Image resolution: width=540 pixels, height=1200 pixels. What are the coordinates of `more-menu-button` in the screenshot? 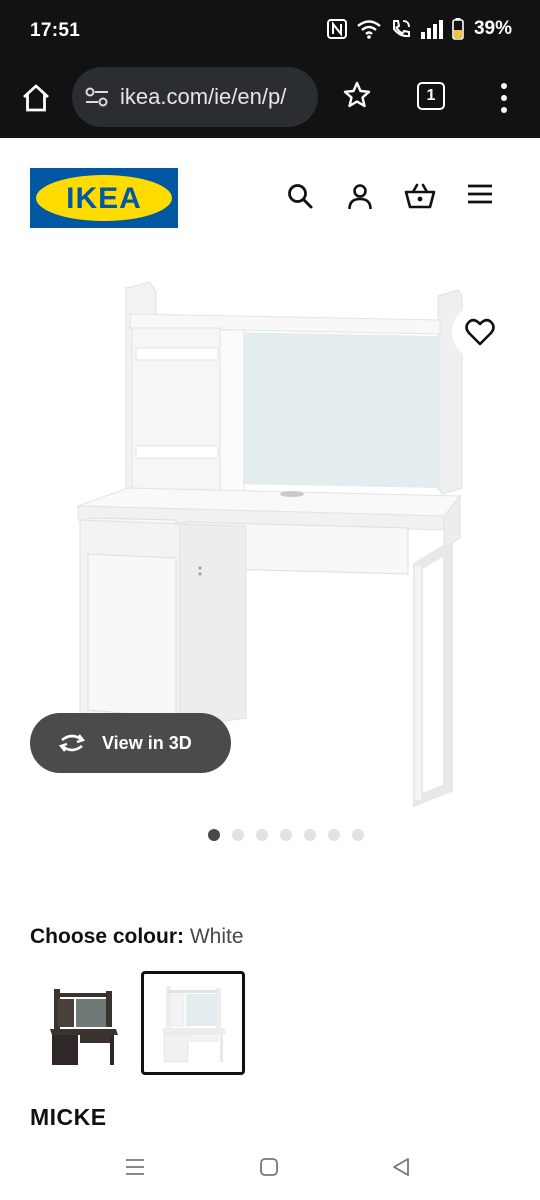 It's located at (504, 98).